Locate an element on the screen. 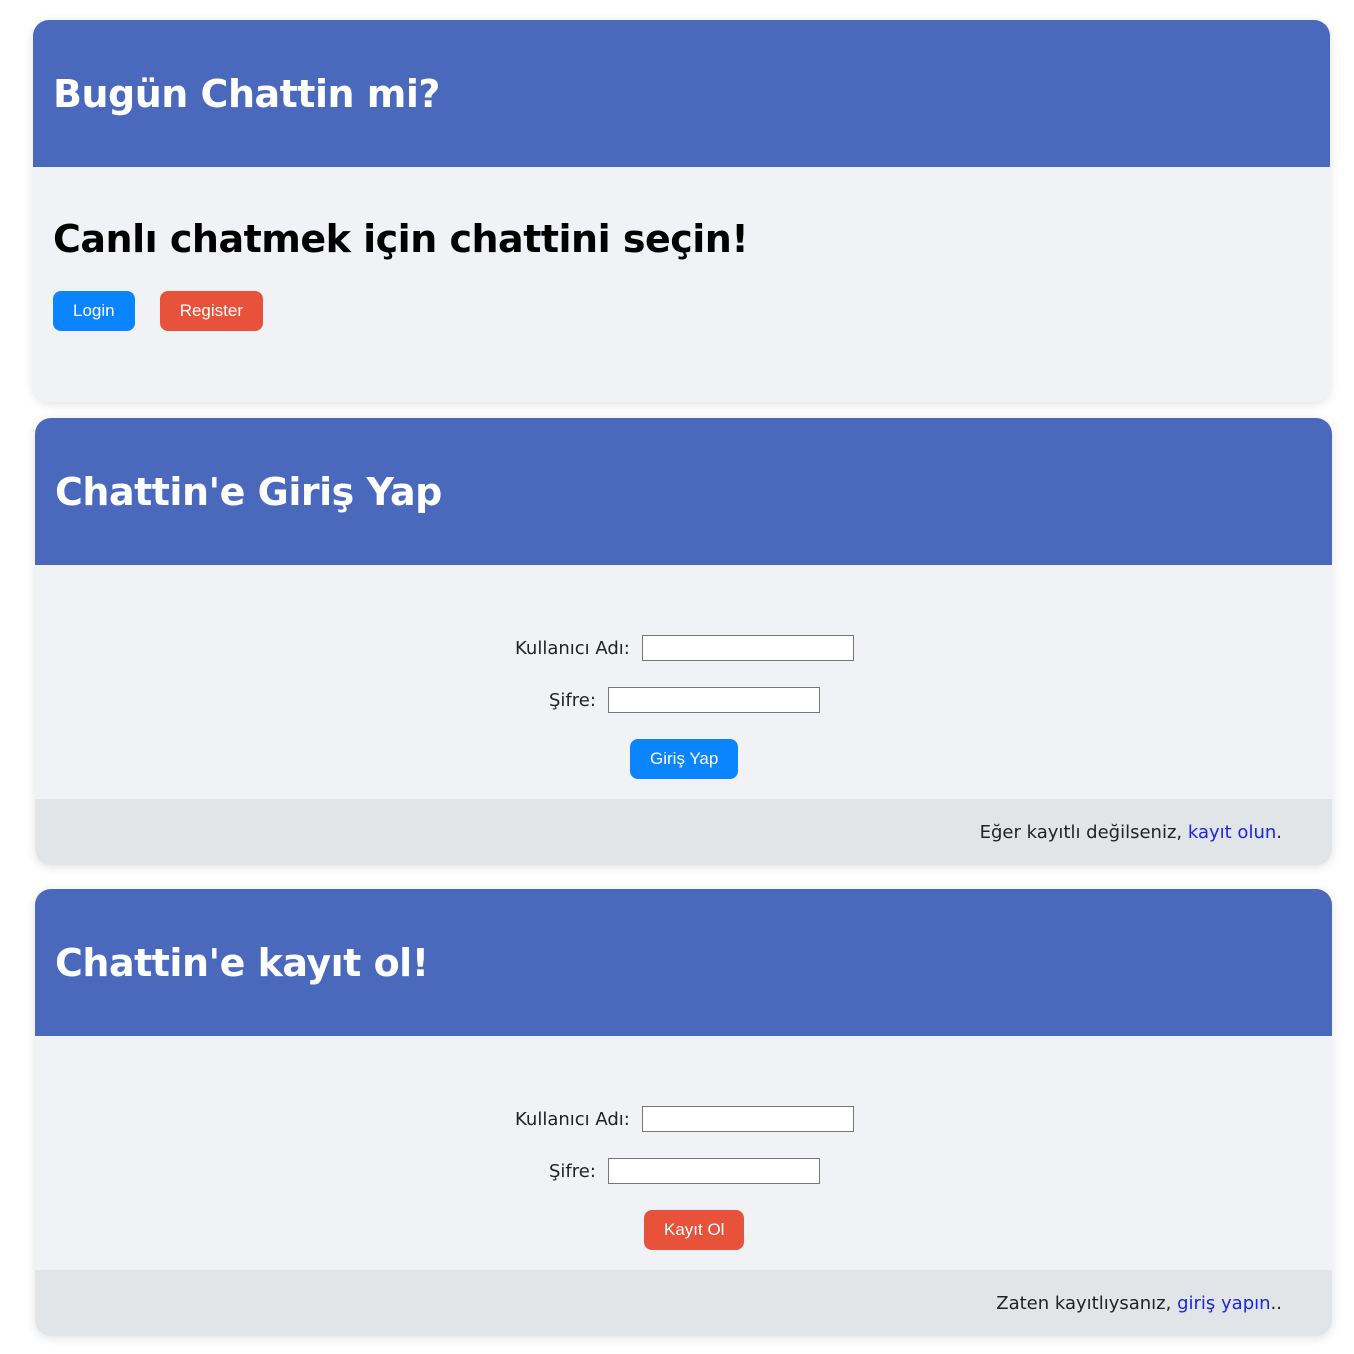  login-password-label: Şifre: is located at coordinates (572, 700).